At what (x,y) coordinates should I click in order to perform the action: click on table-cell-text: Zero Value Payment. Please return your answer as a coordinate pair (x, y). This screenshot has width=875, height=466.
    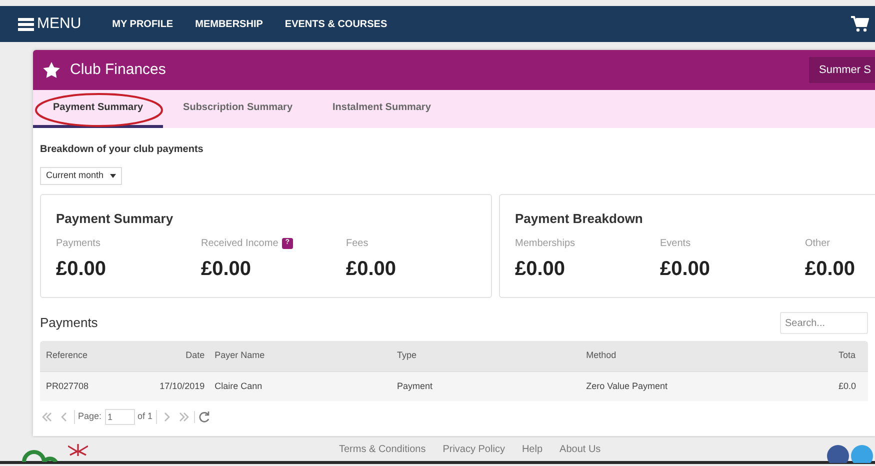
    Looking at the image, I should click on (627, 386).